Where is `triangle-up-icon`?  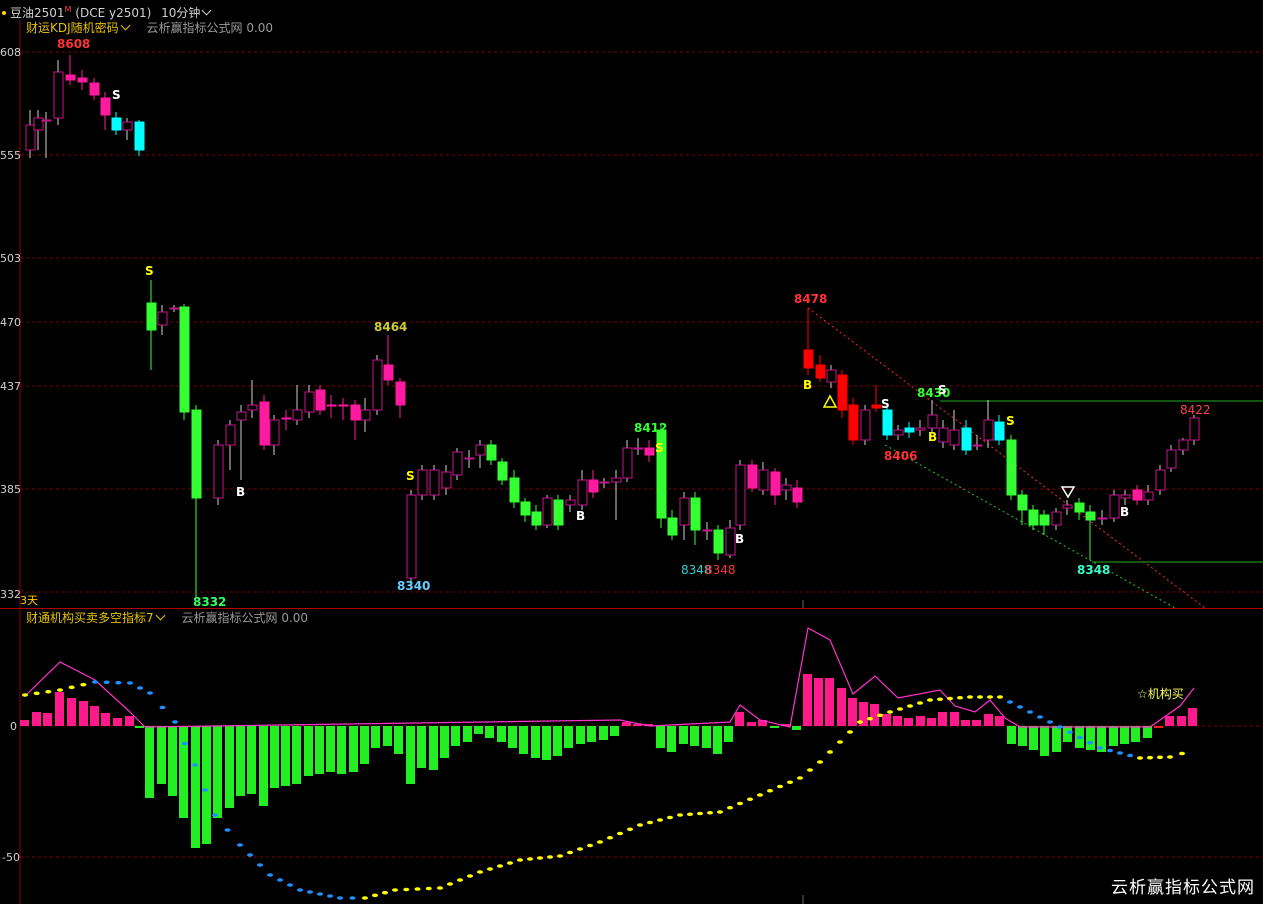
triangle-up-icon is located at coordinates (830, 401).